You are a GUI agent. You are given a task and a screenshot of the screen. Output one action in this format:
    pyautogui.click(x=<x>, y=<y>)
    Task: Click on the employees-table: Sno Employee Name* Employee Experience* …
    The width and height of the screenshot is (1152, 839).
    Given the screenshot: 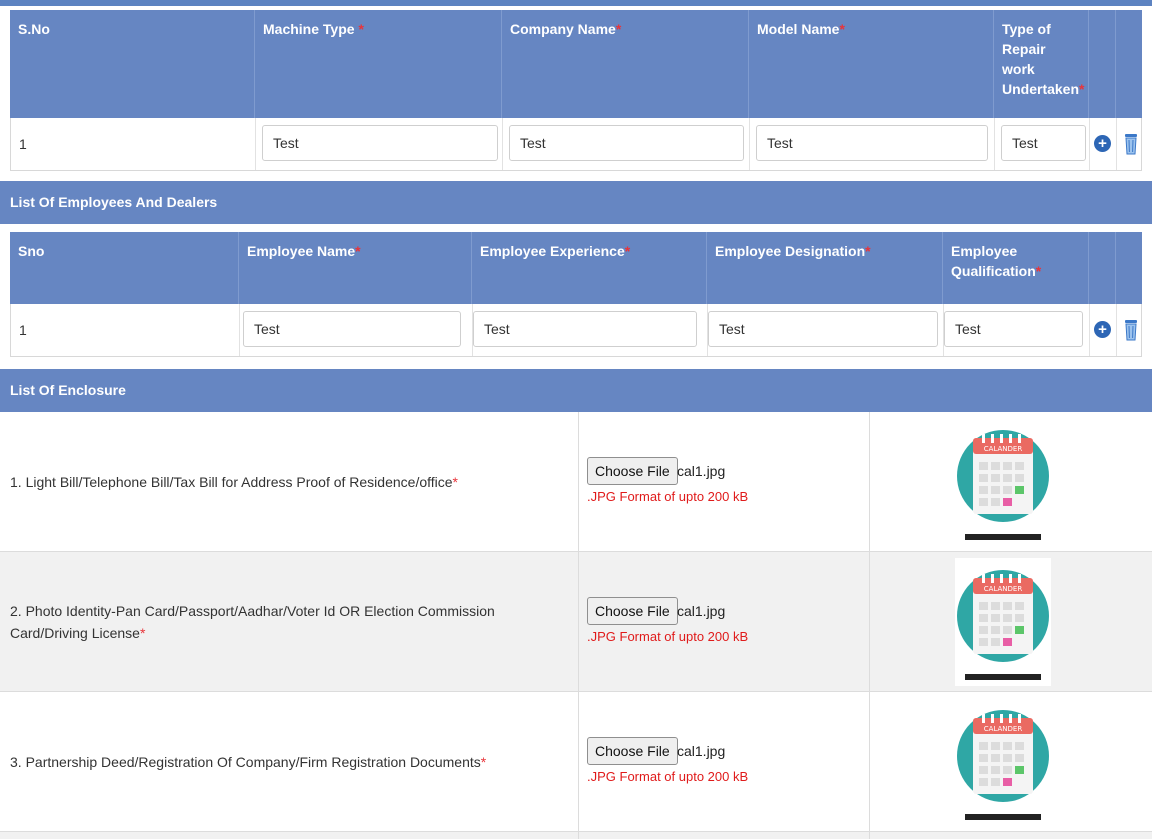 What is the action you would take?
    pyautogui.click(x=576, y=294)
    